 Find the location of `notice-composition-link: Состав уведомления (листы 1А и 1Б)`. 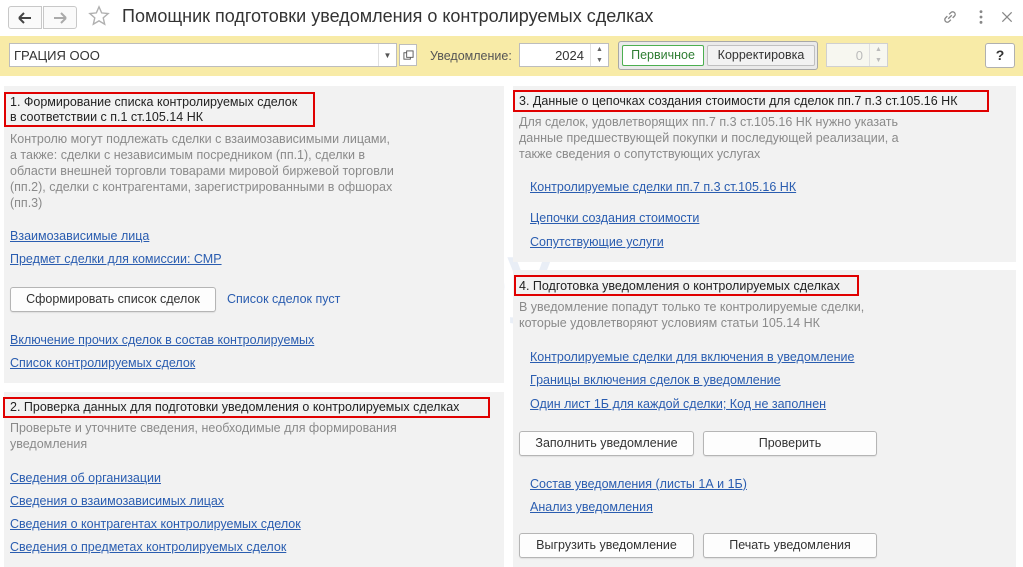

notice-composition-link: Состав уведомления (листы 1А и 1Б) is located at coordinates (638, 484).